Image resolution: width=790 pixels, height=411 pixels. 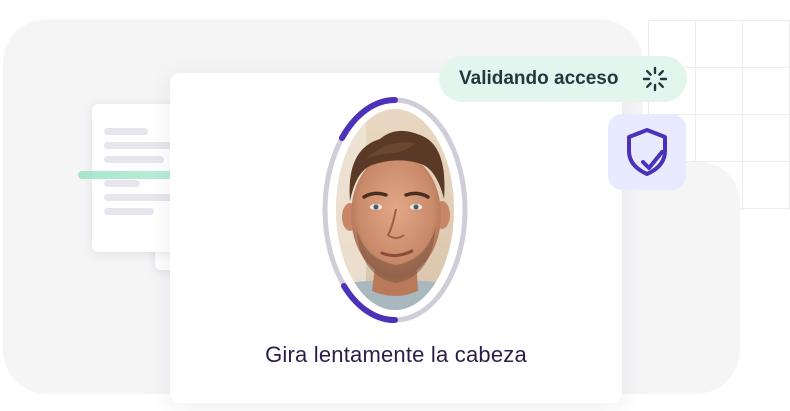 I want to click on security-badge, so click(x=647, y=152).